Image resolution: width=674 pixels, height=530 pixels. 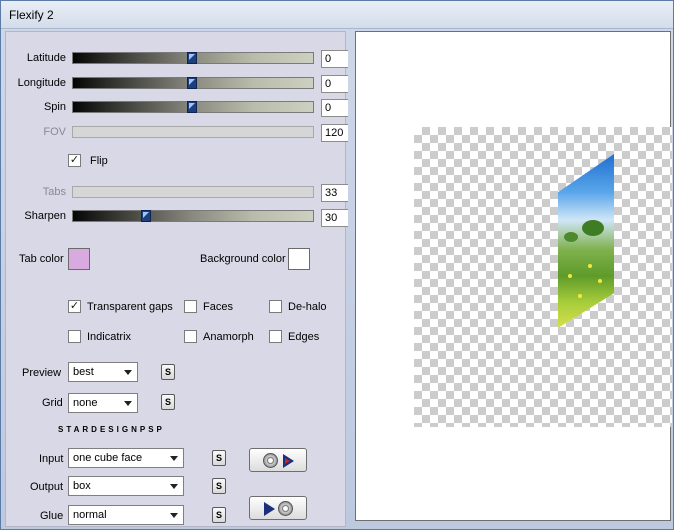 I want to click on title-bar: Flexify 2, so click(x=337, y=15).